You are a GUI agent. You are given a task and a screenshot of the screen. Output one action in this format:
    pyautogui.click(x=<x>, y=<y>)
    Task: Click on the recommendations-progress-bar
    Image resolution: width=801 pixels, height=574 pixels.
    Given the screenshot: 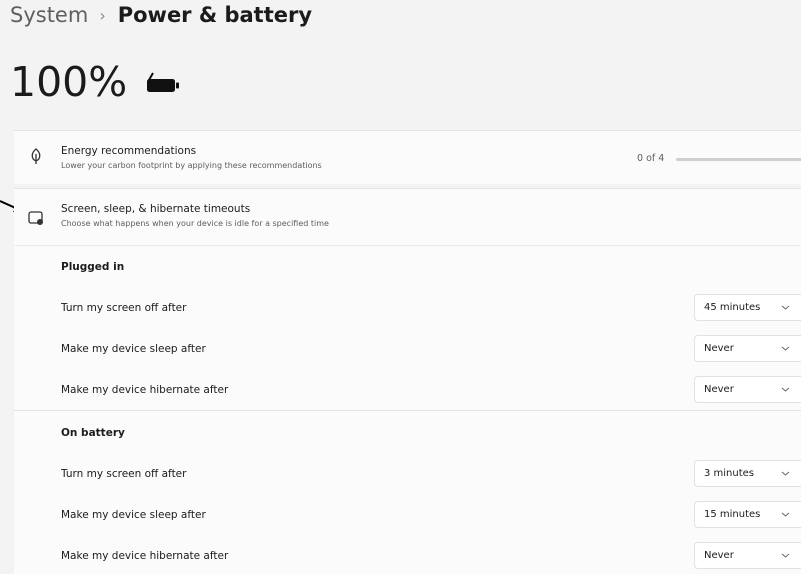 What is the action you would take?
    pyautogui.click(x=738, y=159)
    